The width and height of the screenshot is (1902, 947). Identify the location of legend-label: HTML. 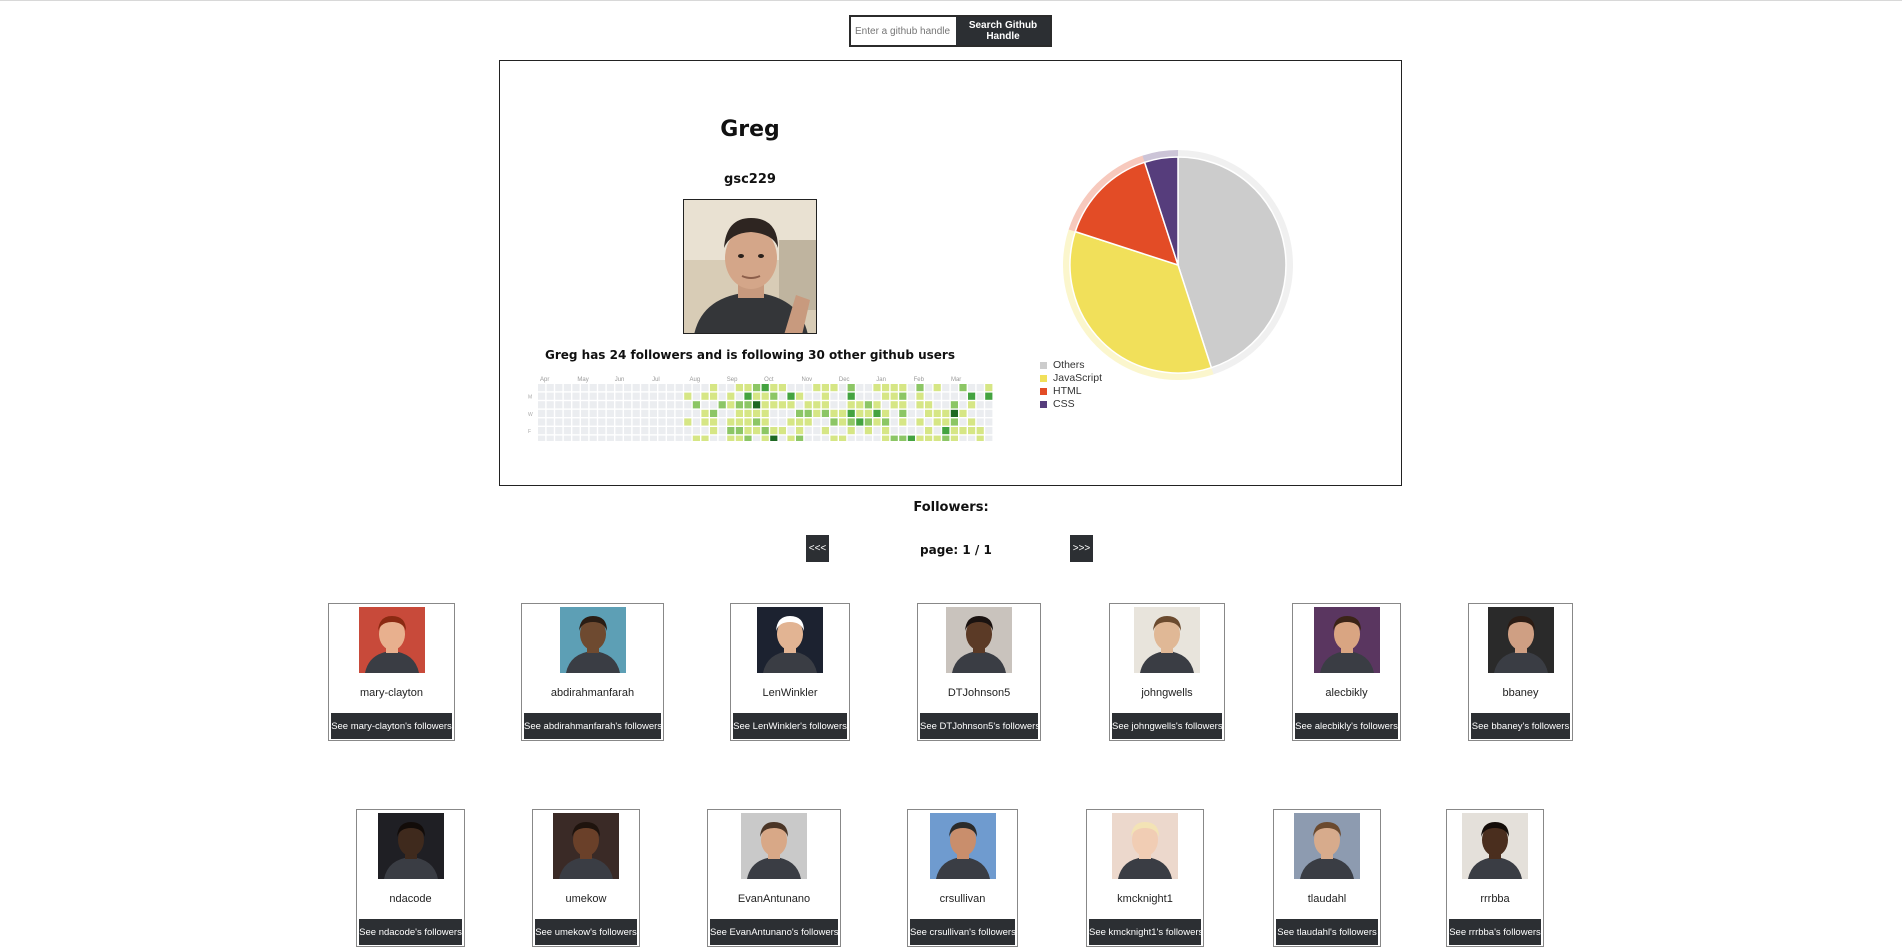
(1067, 391).